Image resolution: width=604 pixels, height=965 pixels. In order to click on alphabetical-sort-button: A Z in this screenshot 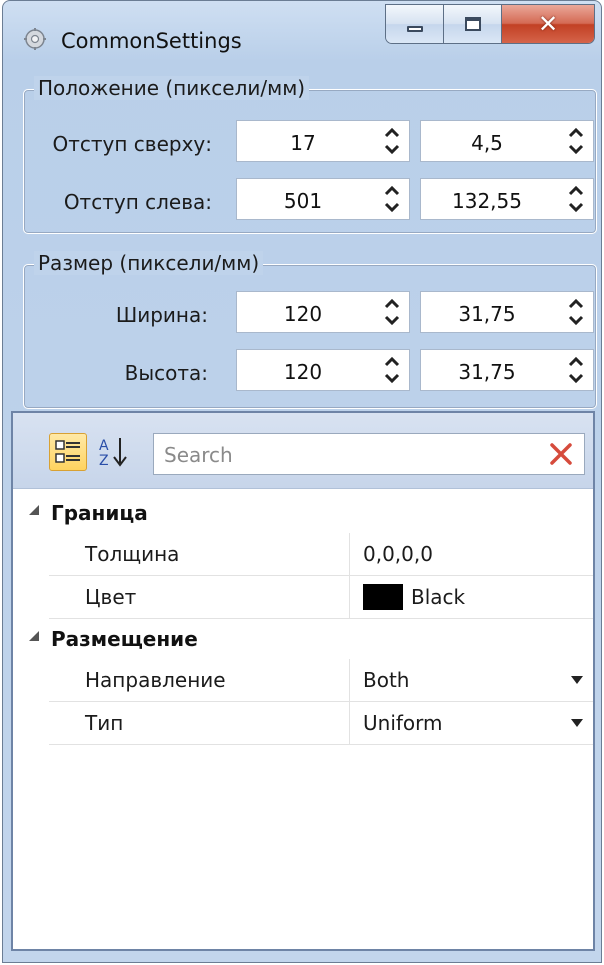, I will do `click(115, 452)`.